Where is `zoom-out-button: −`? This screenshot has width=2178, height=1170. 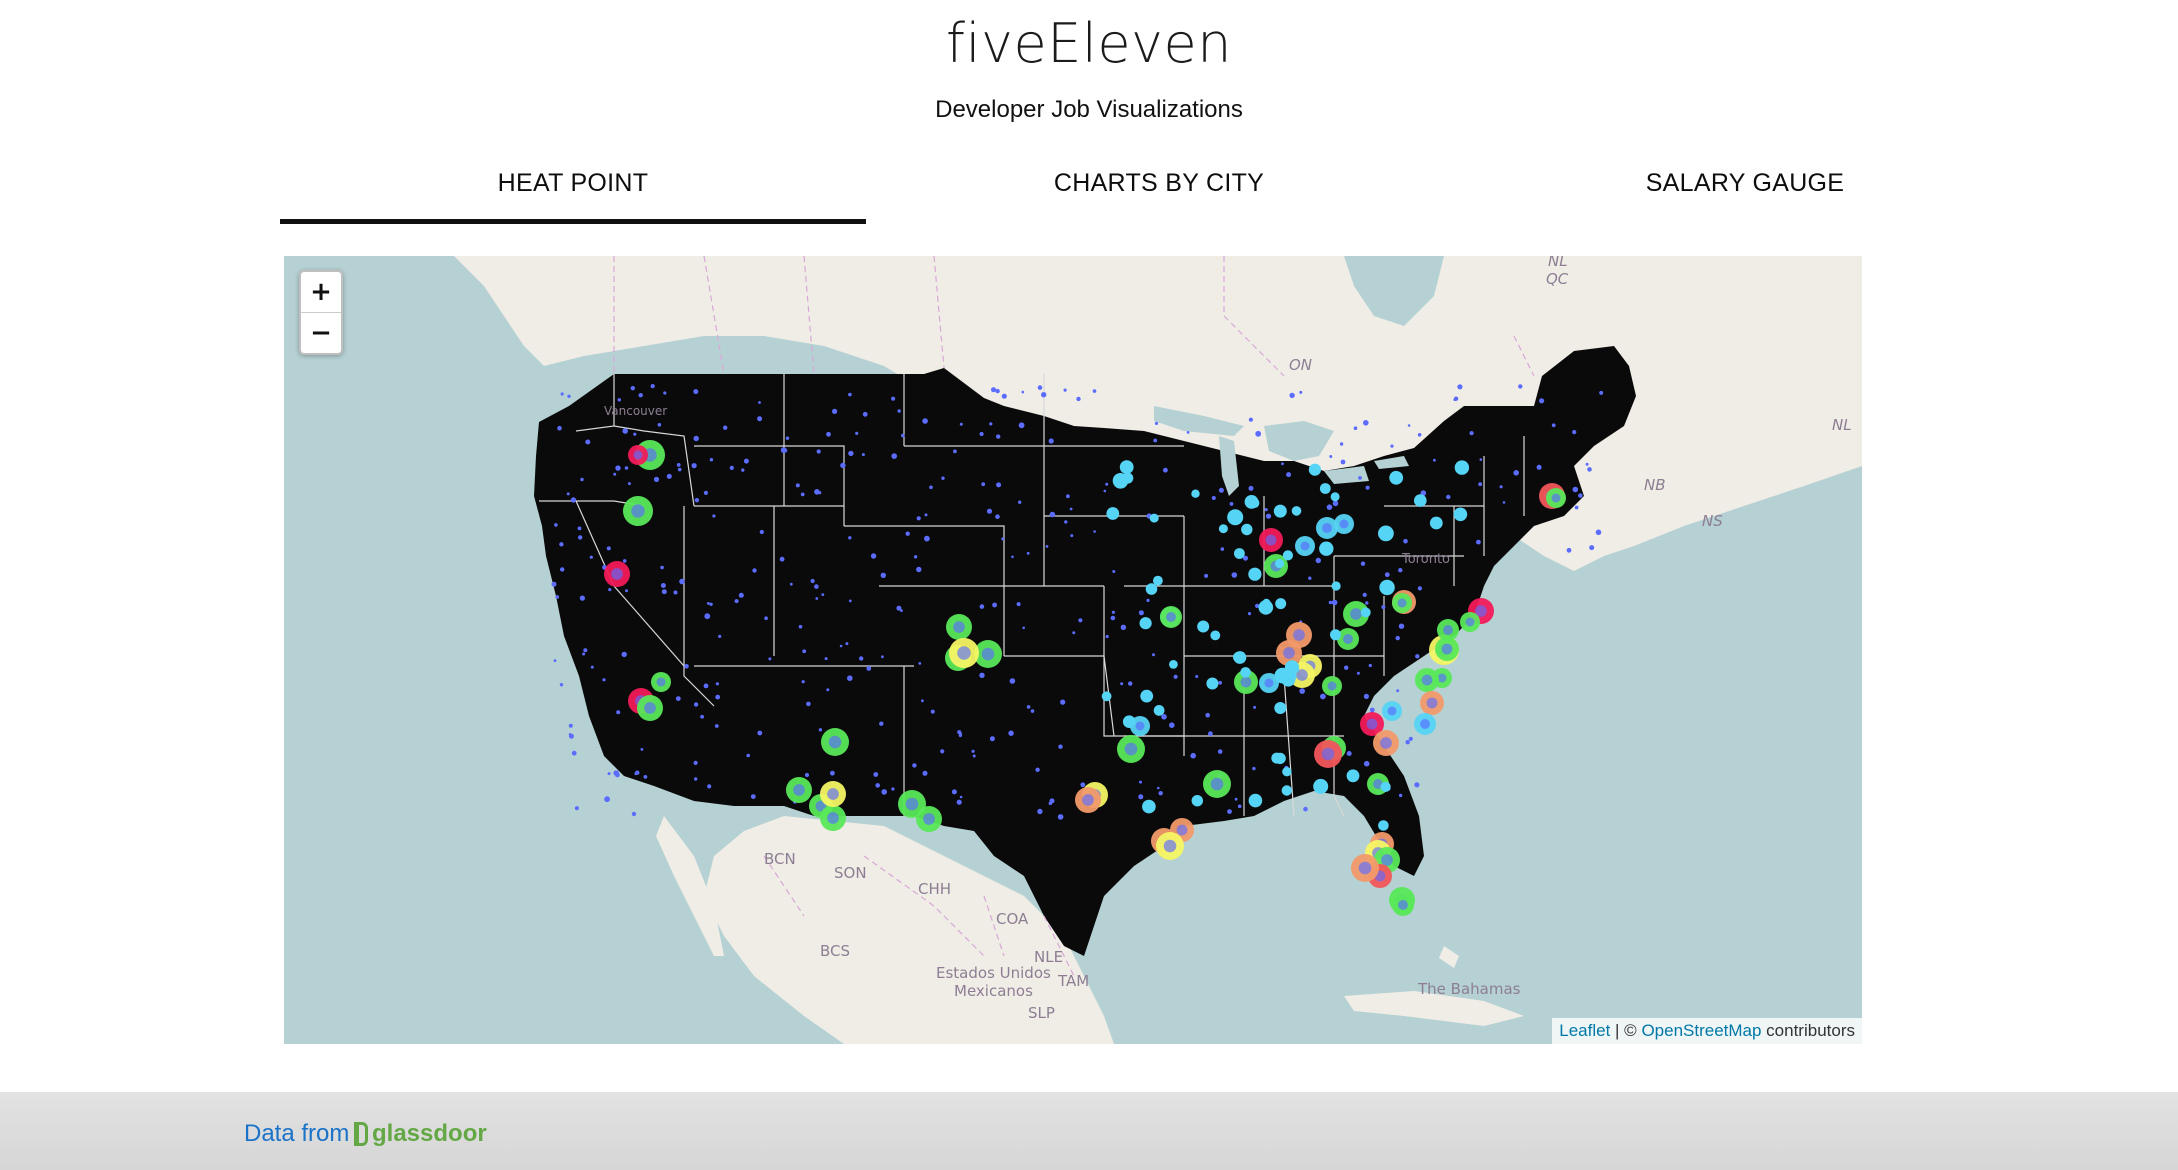 zoom-out-button: − is located at coordinates (321, 332).